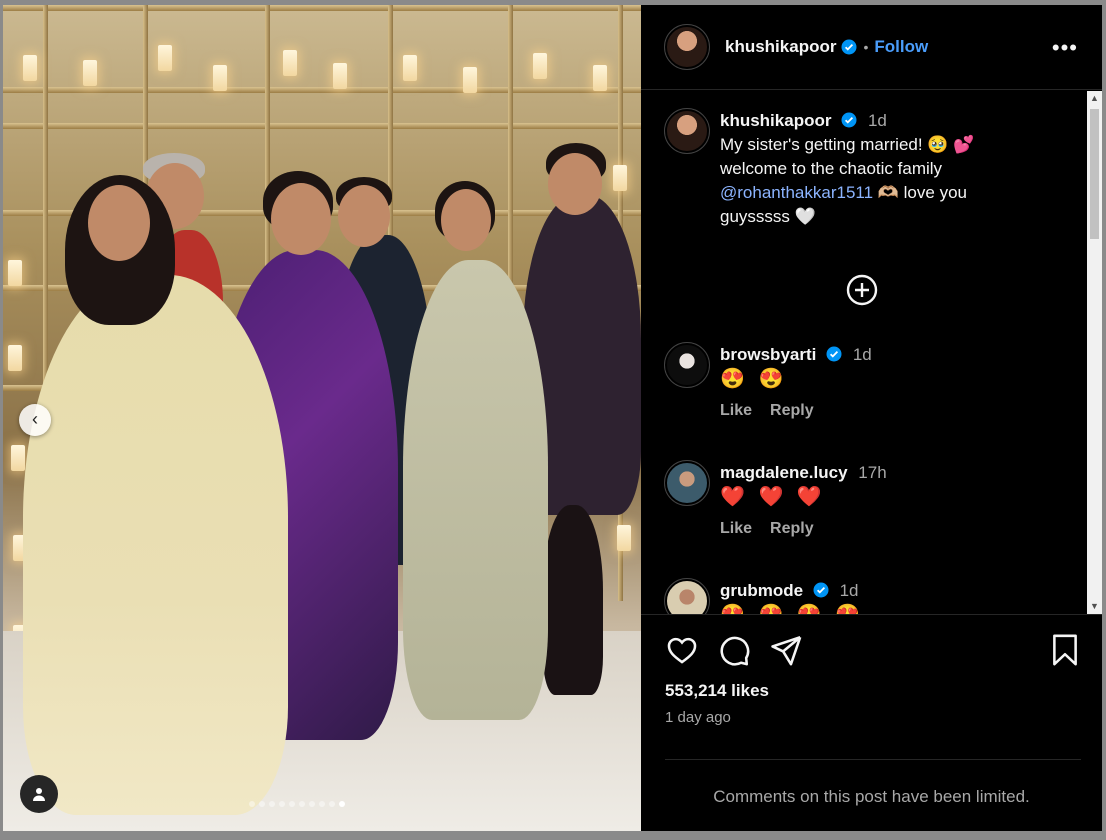 The height and width of the screenshot is (840, 1106). I want to click on plus-circle-icon, so click(862, 290).